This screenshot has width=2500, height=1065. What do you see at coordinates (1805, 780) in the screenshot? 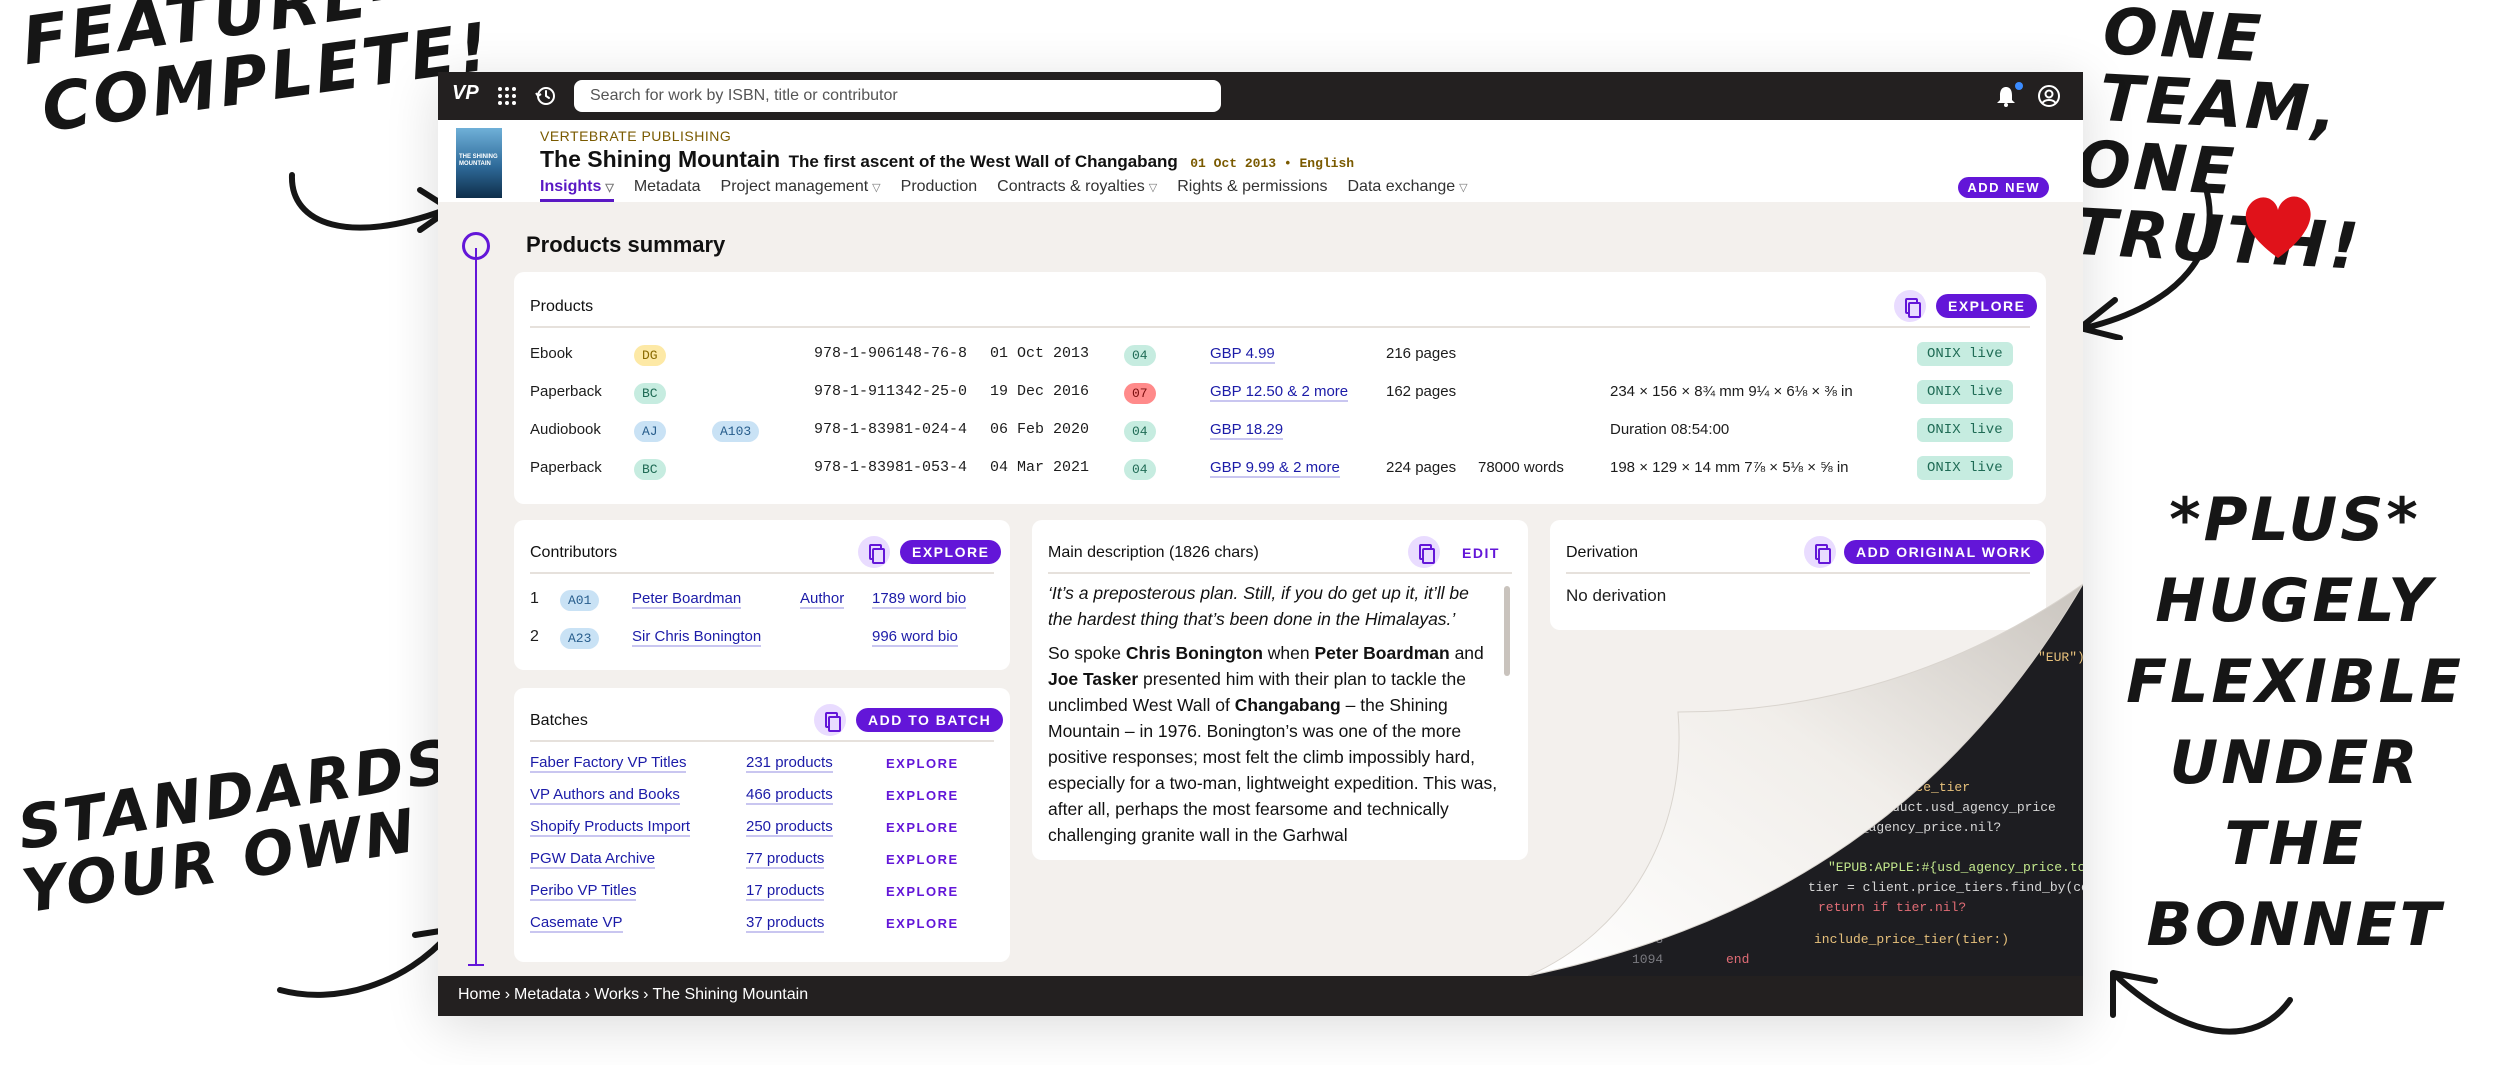
I see `page-curl` at bounding box center [1805, 780].